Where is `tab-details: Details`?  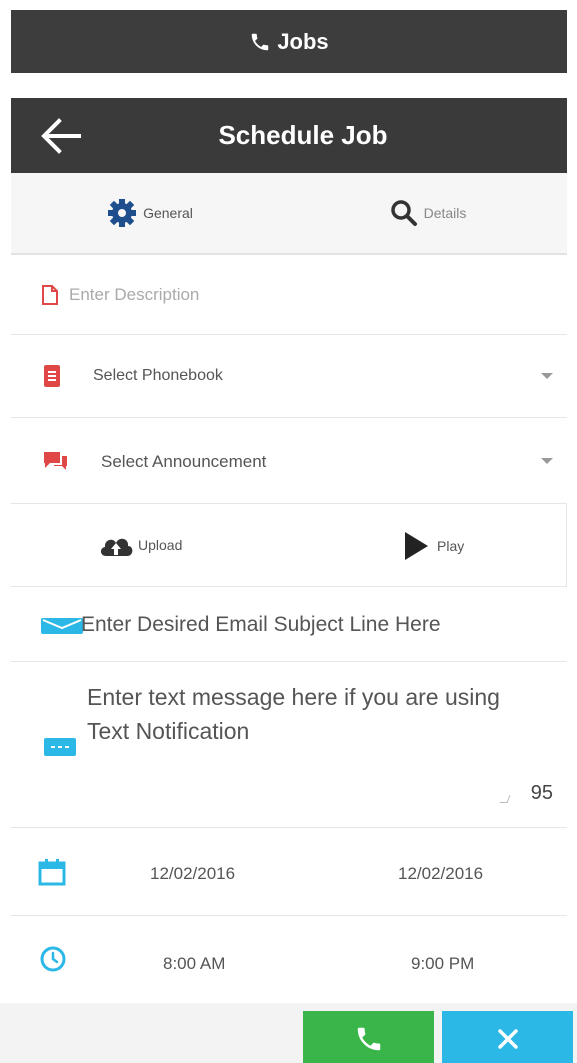 tab-details: Details is located at coordinates (428, 213).